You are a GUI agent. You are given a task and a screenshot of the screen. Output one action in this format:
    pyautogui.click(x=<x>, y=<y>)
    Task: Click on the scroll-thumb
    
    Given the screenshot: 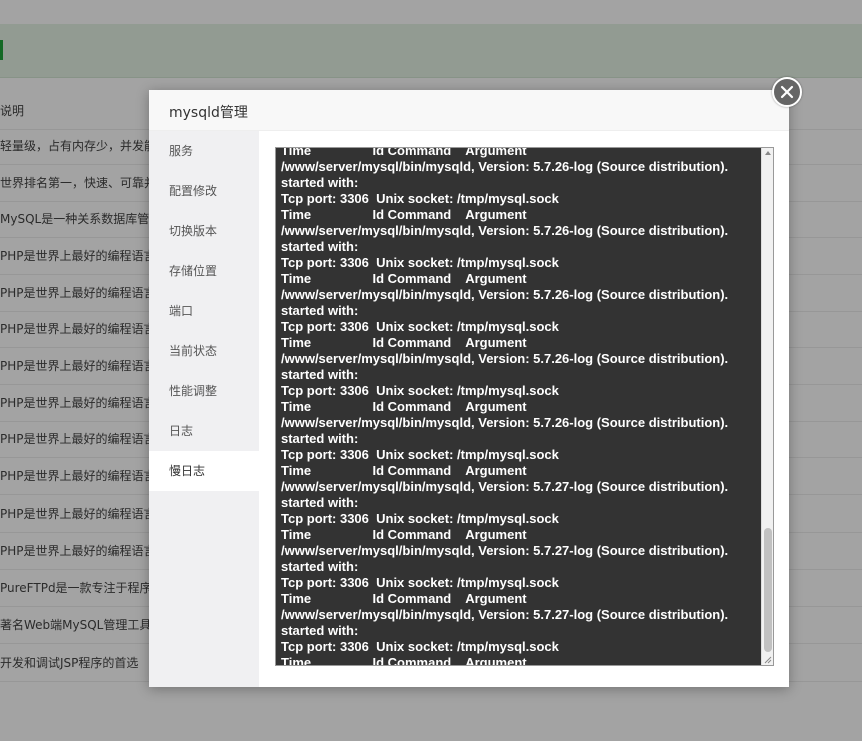 What is the action you would take?
    pyautogui.click(x=768, y=590)
    